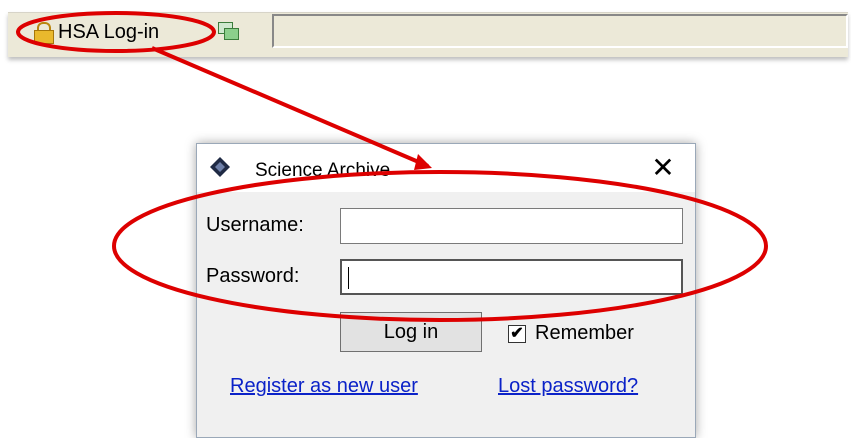 This screenshot has height=438, width=851. What do you see at coordinates (220, 167) in the screenshot?
I see `science-archive-icon` at bounding box center [220, 167].